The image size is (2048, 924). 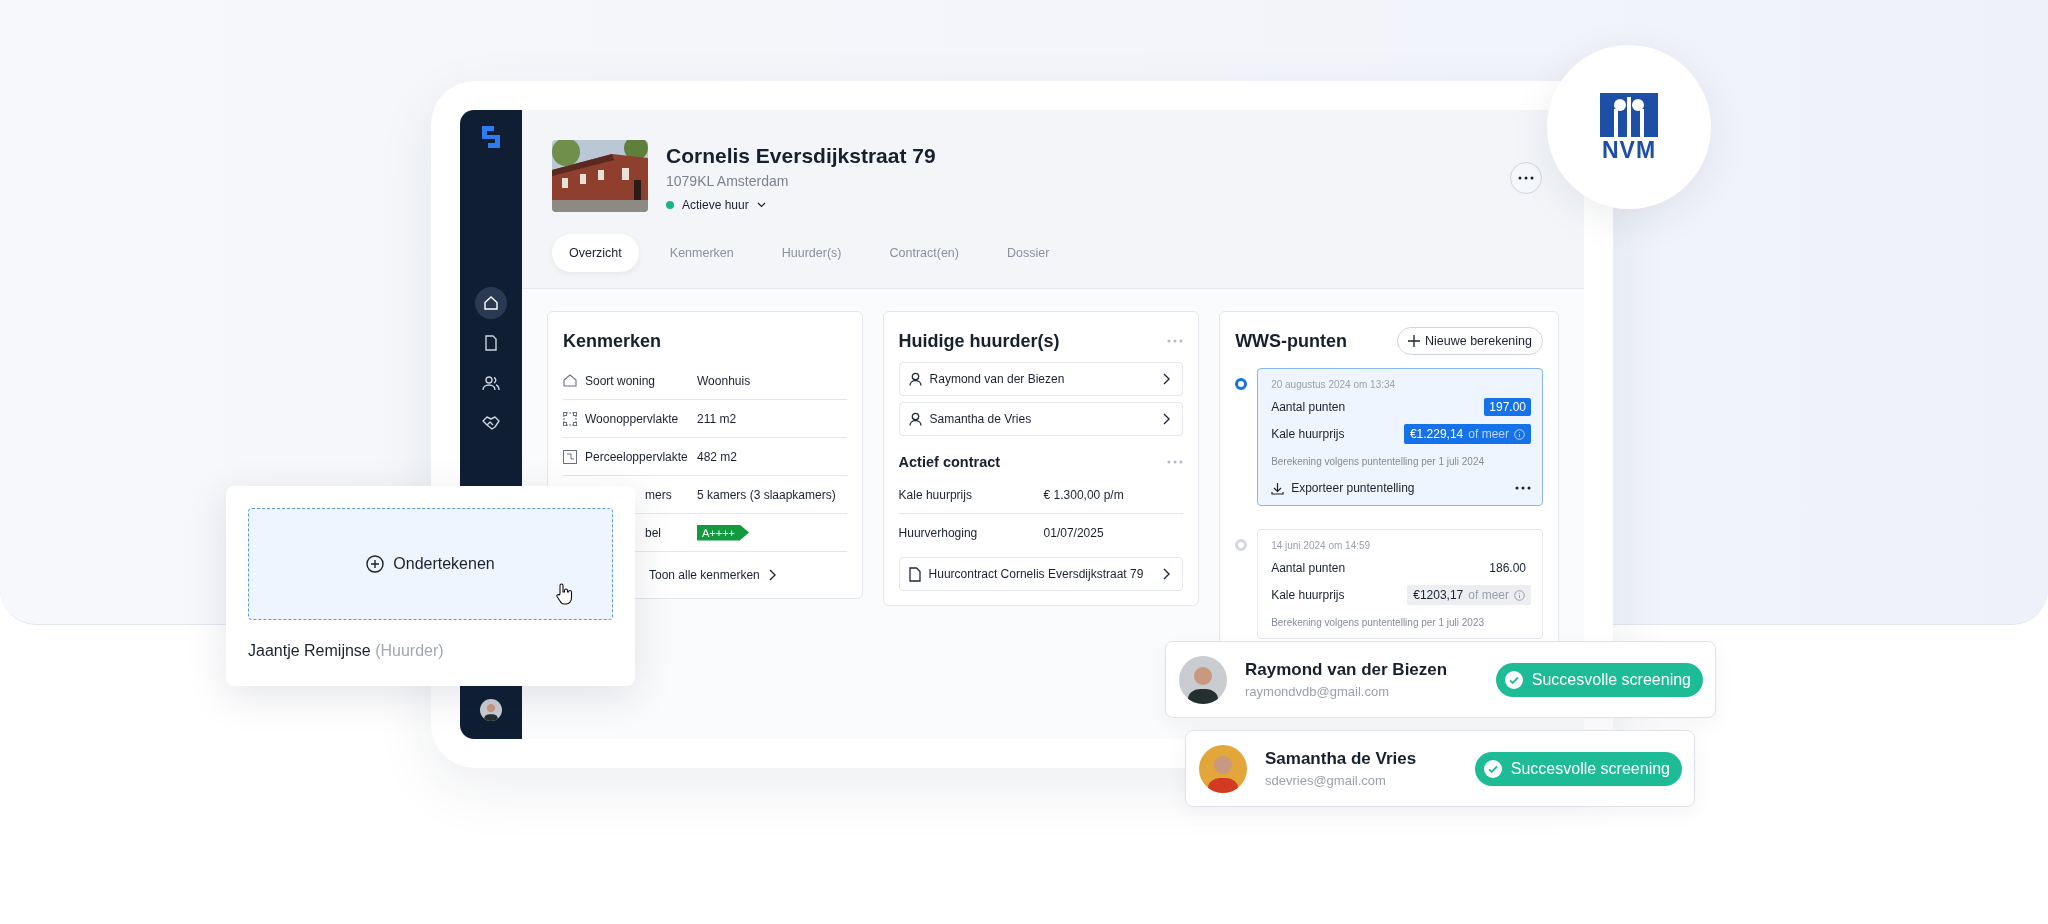 I want to click on export-link: Exporteer puntentelling, so click(x=1343, y=488).